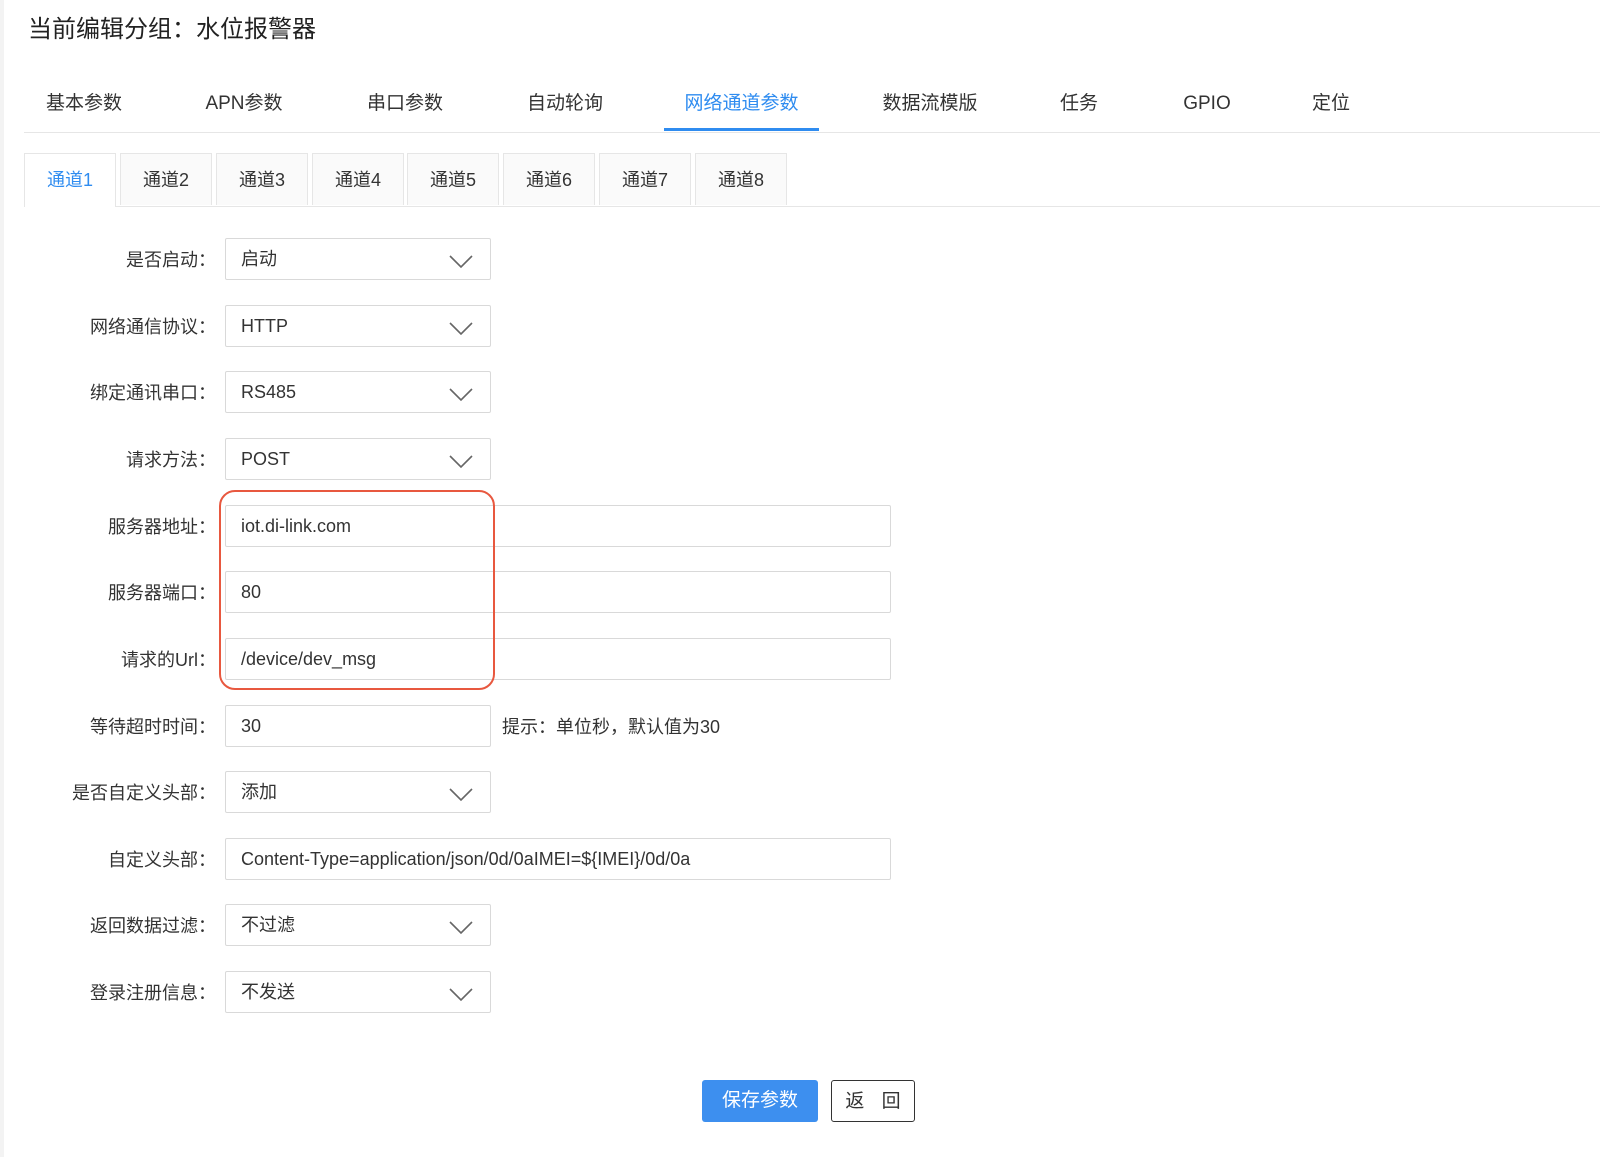 This screenshot has height=1157, width=1600. What do you see at coordinates (262, 179) in the screenshot?
I see `tab-channel-3: 通道3` at bounding box center [262, 179].